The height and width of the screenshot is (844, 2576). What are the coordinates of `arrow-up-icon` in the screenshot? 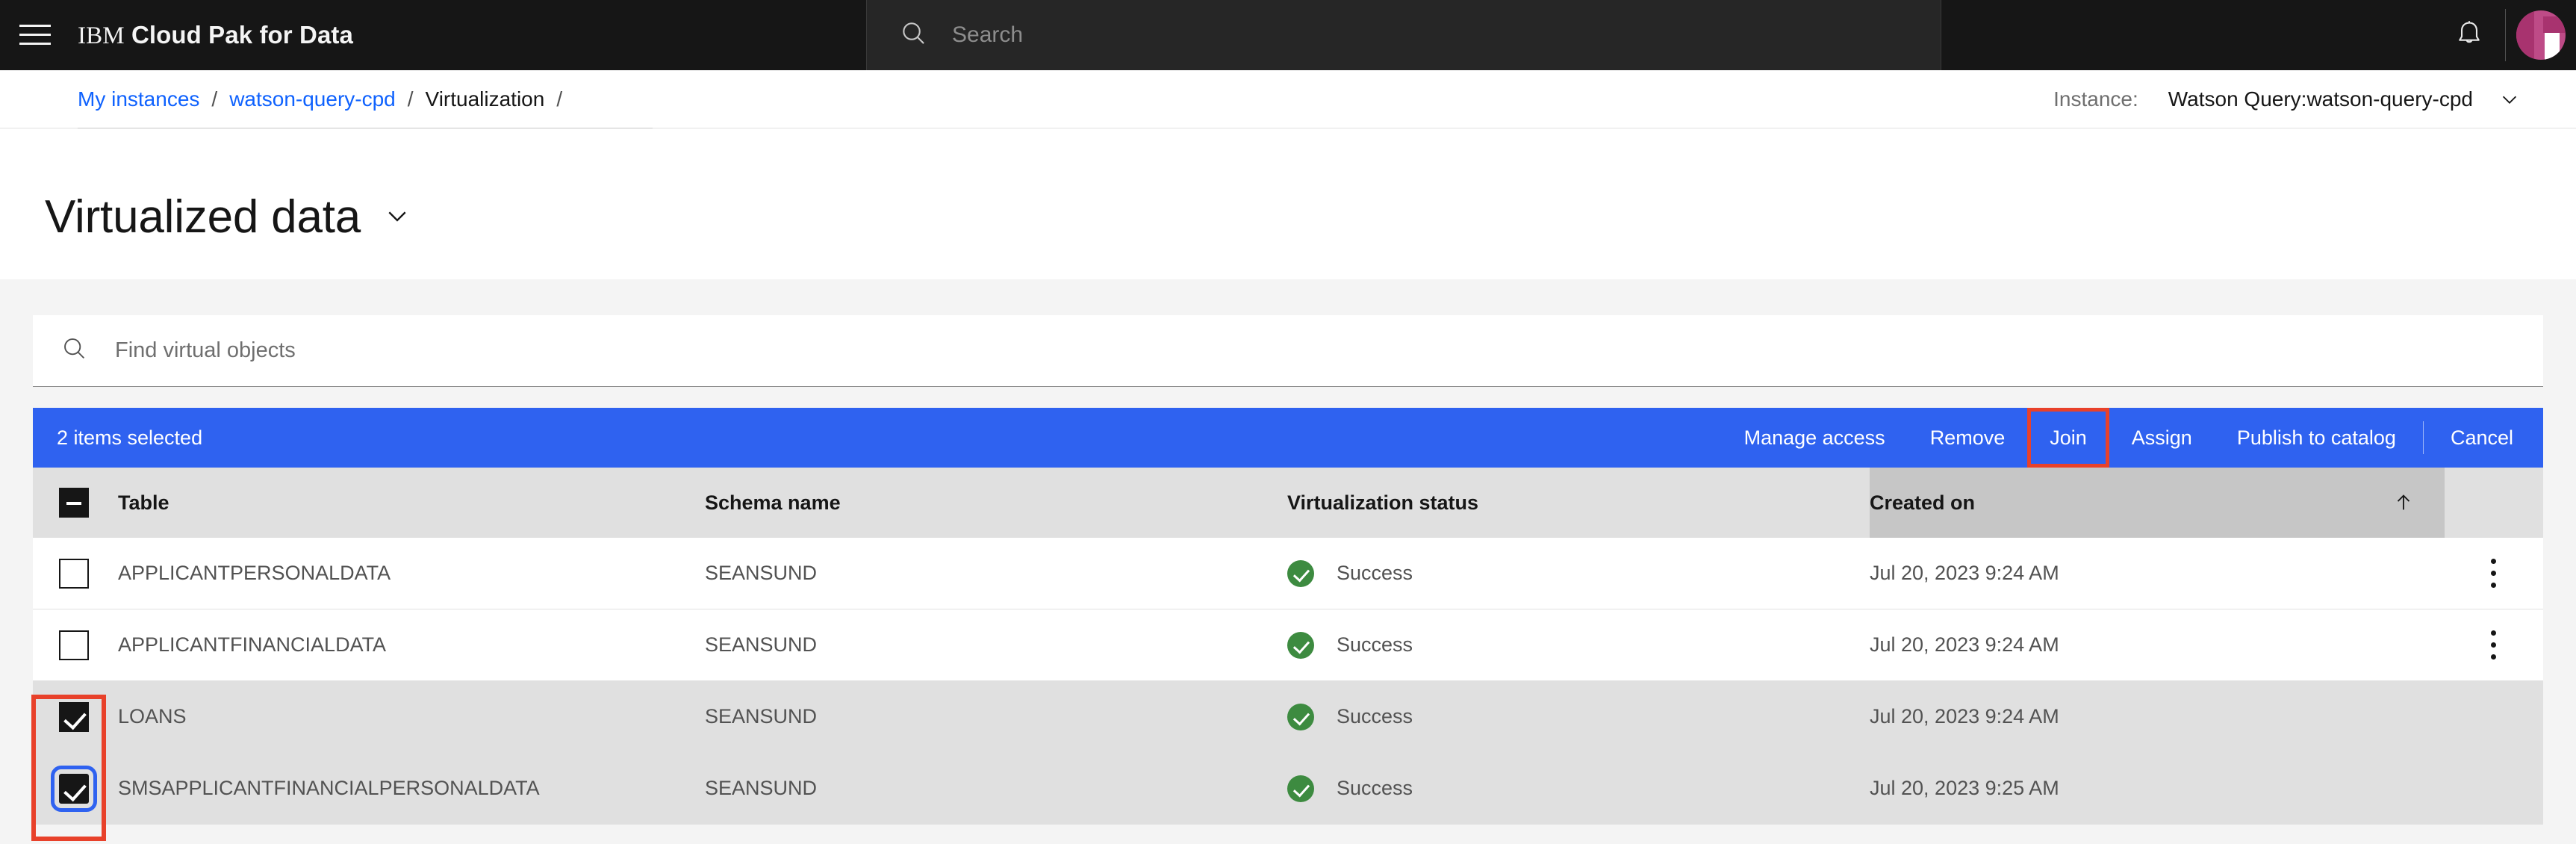 It's located at (2403, 502).